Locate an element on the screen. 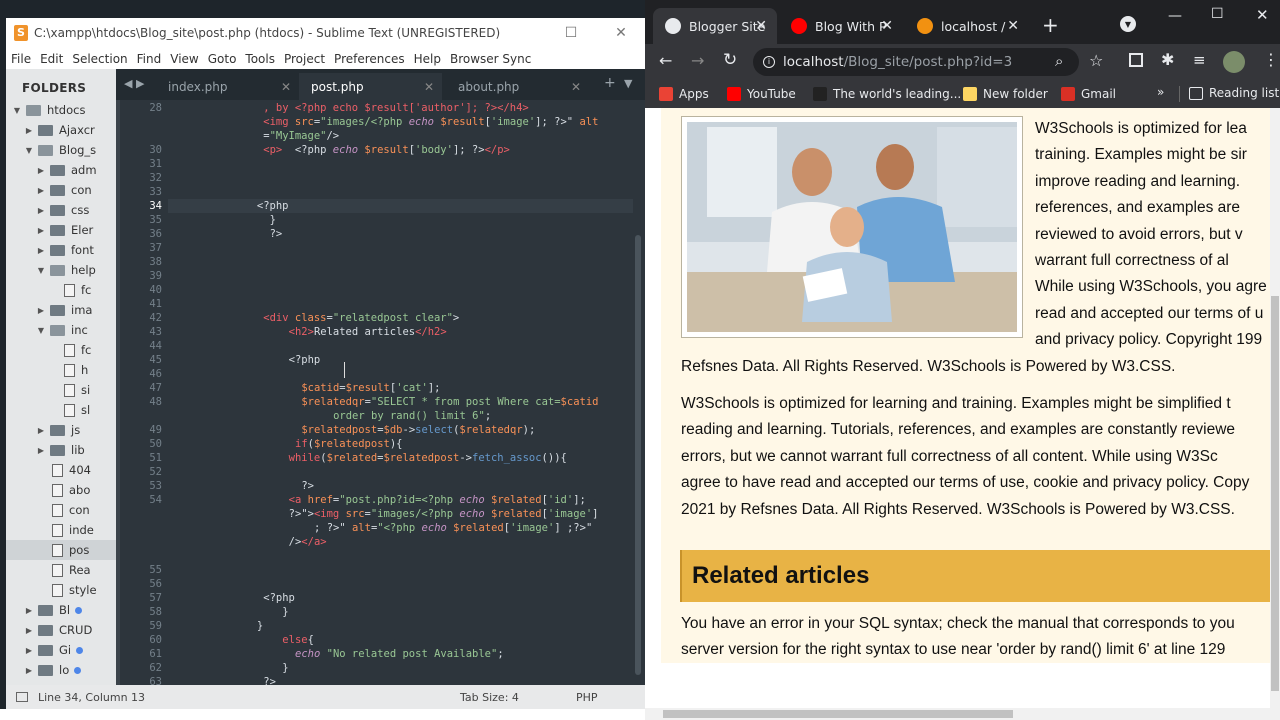 The image size is (1280, 720). editor-scrollbar is located at coordinates (639, 392).